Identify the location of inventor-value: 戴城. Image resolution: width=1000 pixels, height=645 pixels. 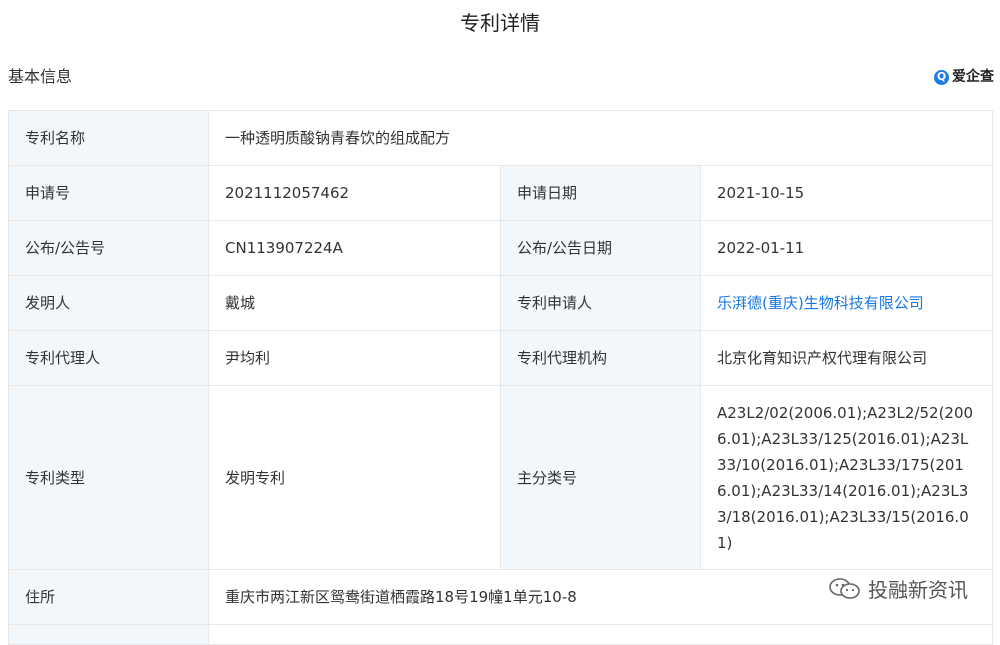
(354, 303).